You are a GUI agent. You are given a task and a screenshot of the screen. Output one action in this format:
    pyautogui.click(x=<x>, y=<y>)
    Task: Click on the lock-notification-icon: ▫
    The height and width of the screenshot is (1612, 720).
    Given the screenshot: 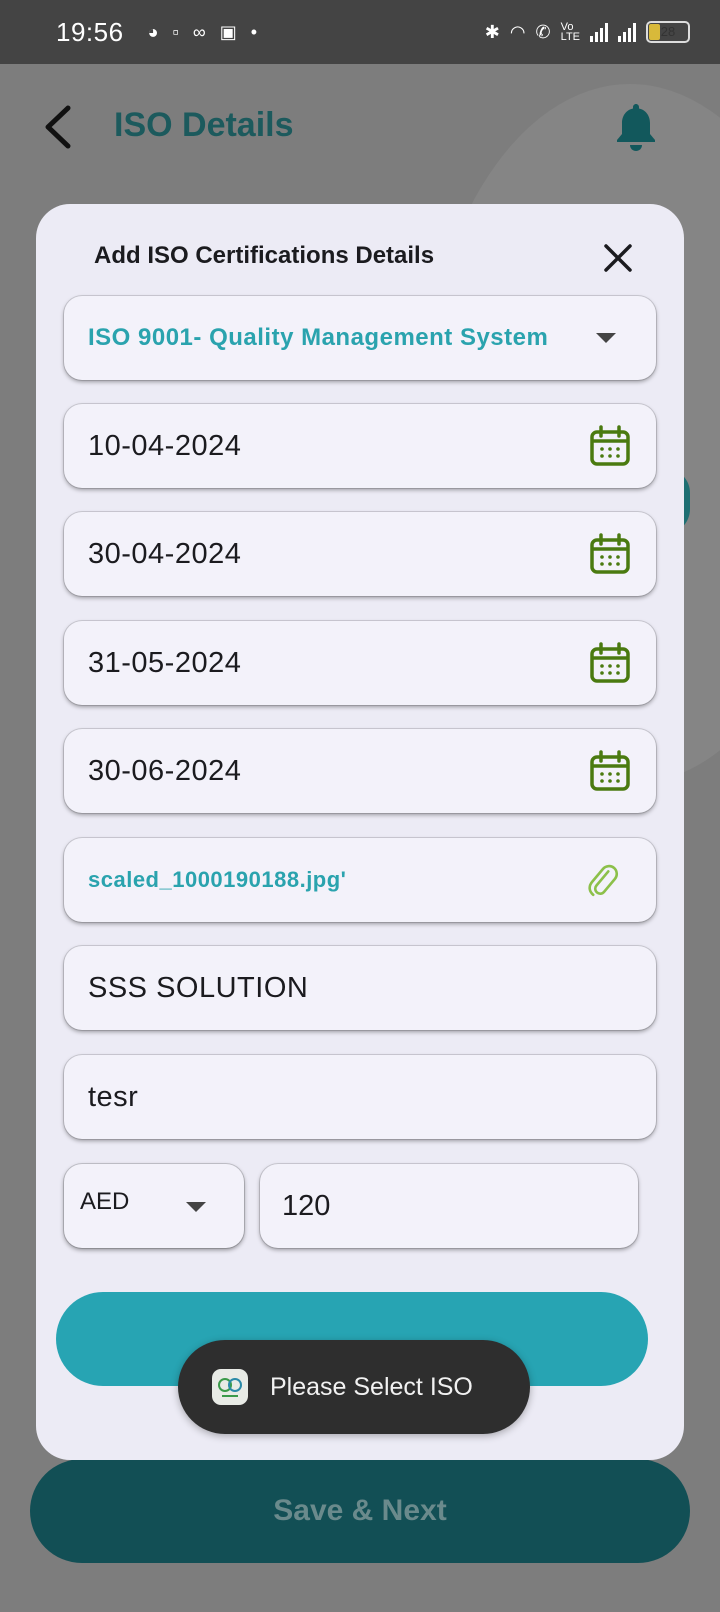 What is the action you would take?
    pyautogui.click(x=175, y=31)
    